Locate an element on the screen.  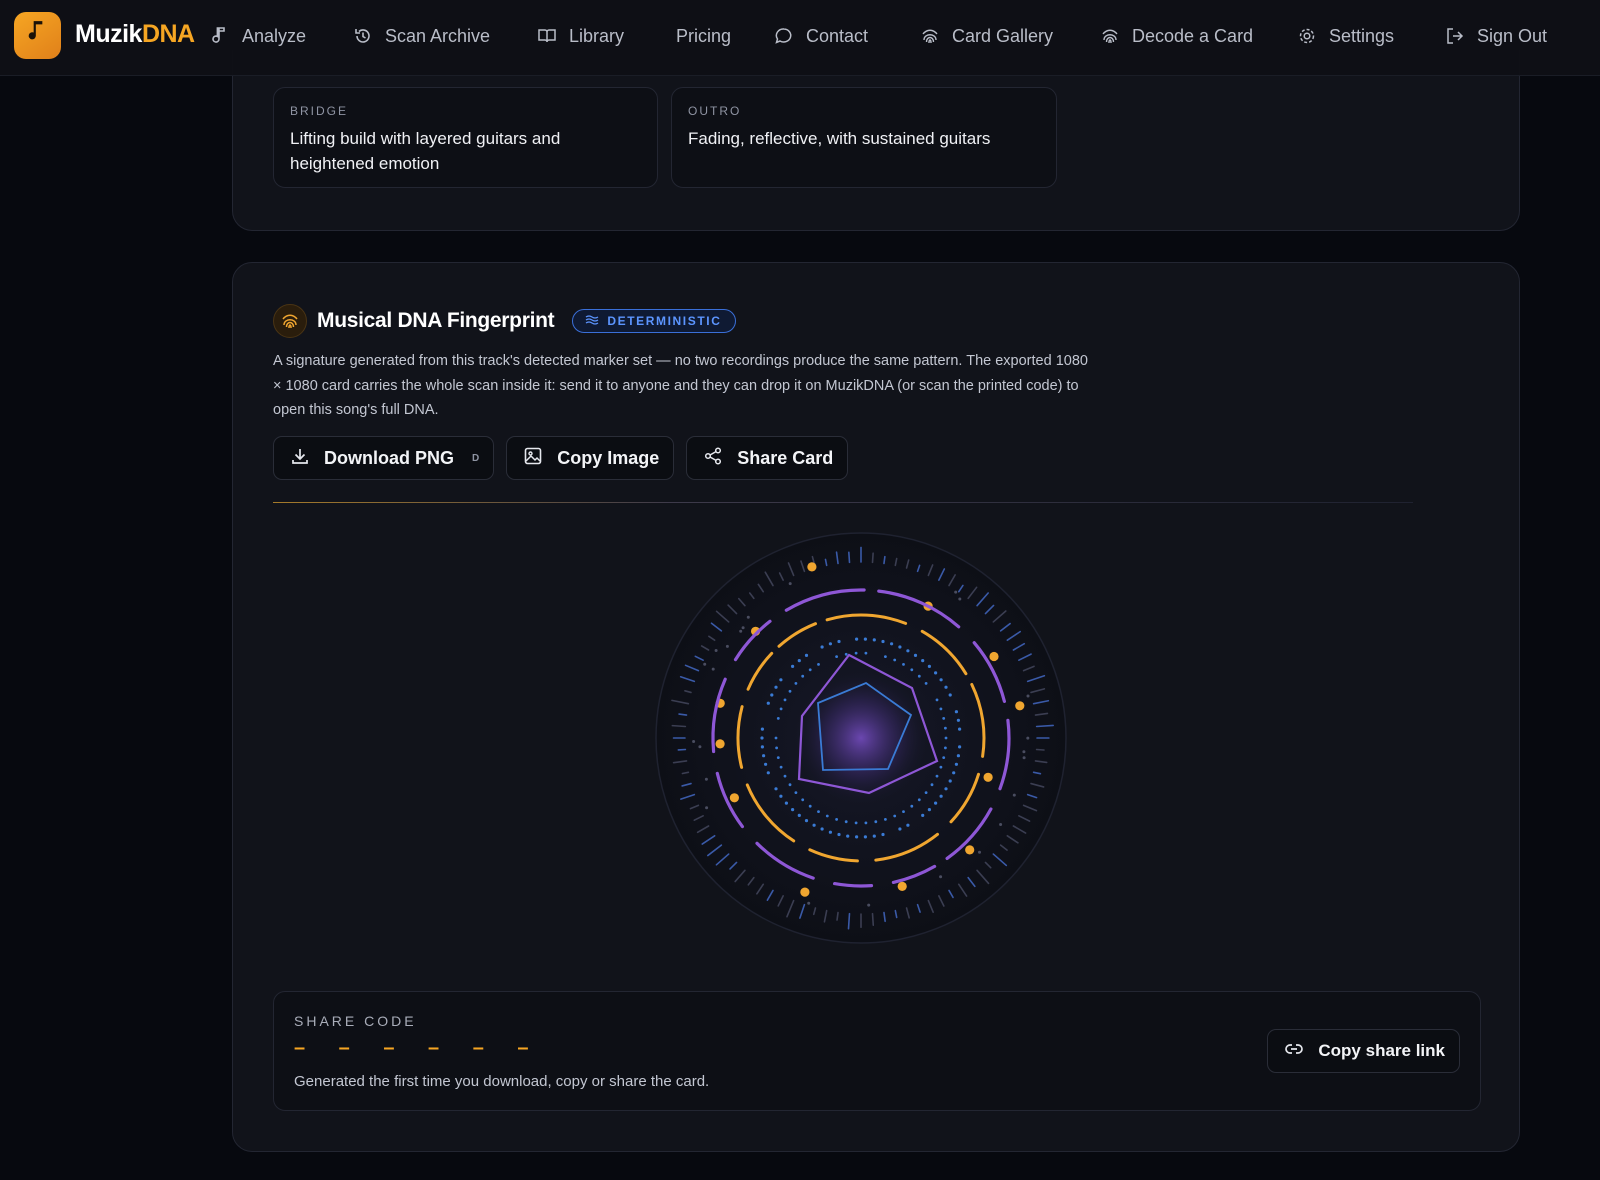
nav-label: Card Gallery is located at coordinates (1003, 35).